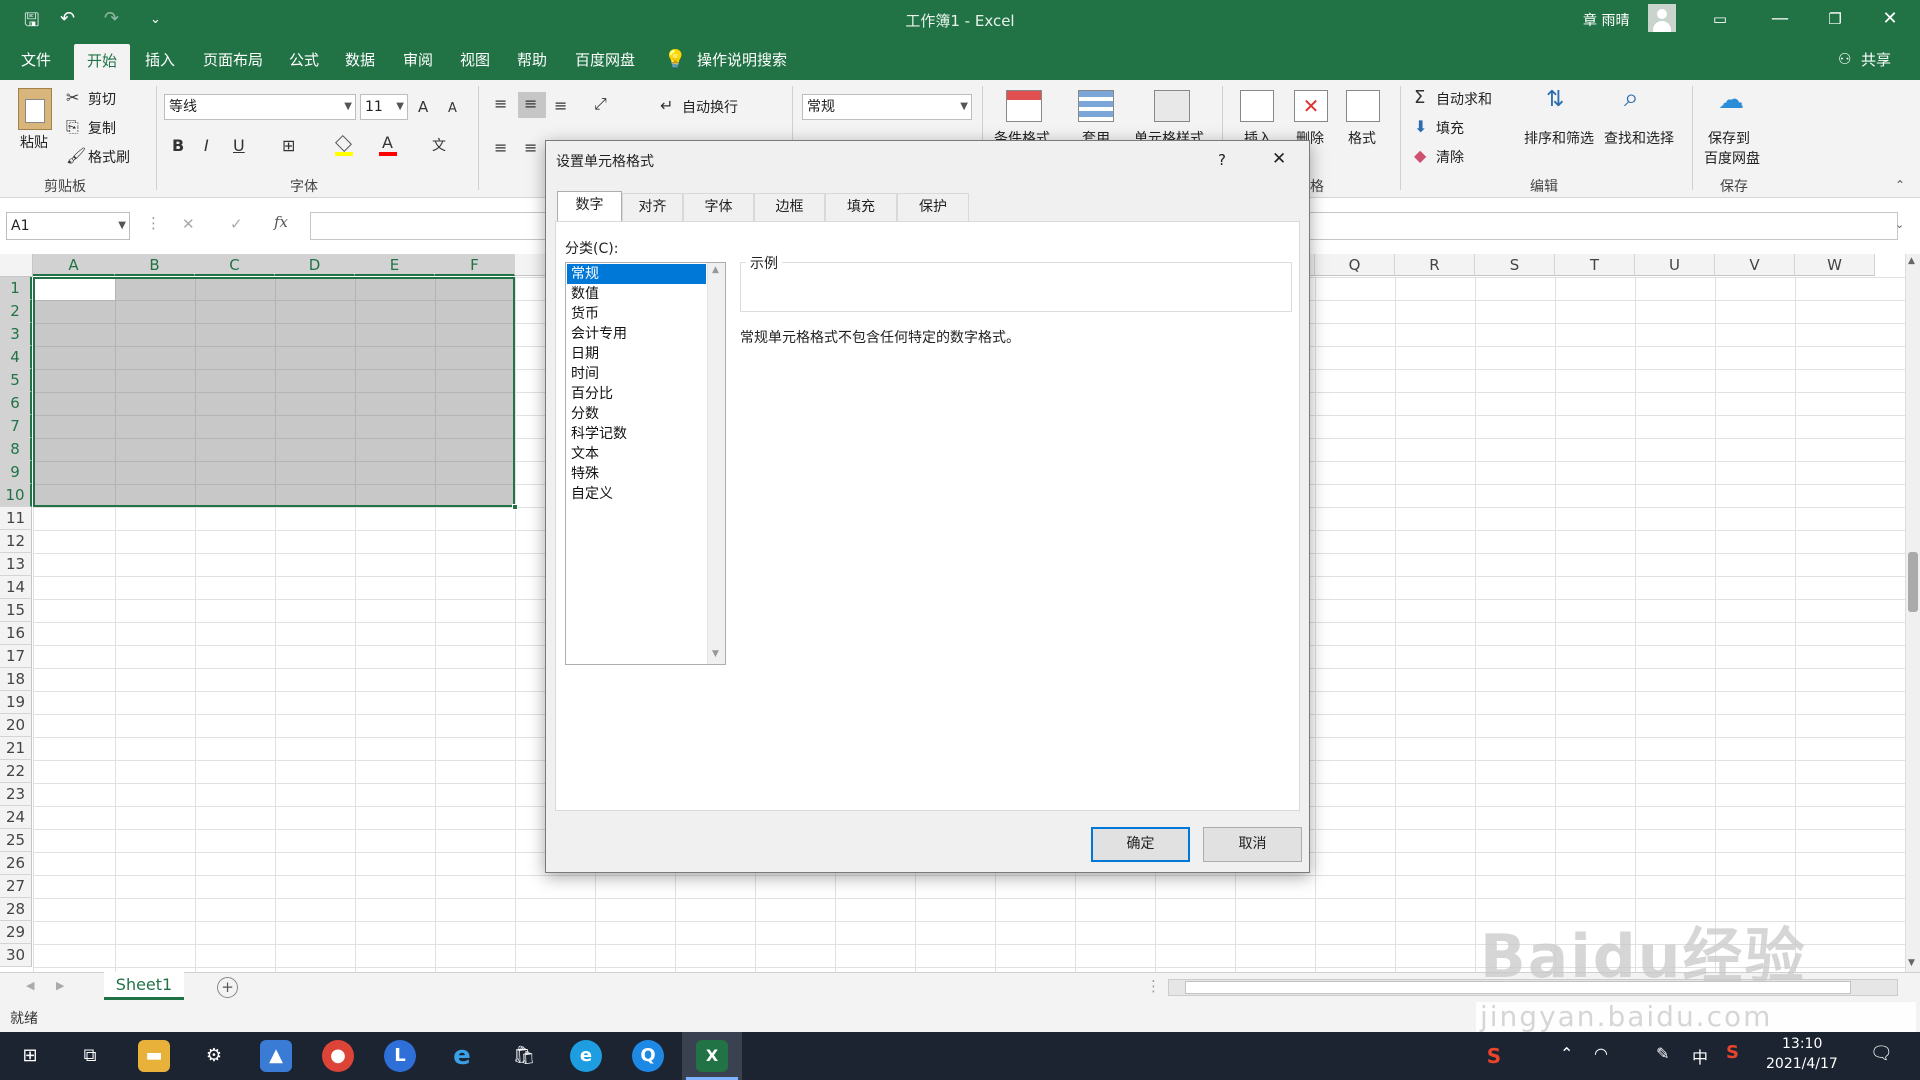 This screenshot has height=1080, width=1920. I want to click on borders-icon: ⊞, so click(288, 146).